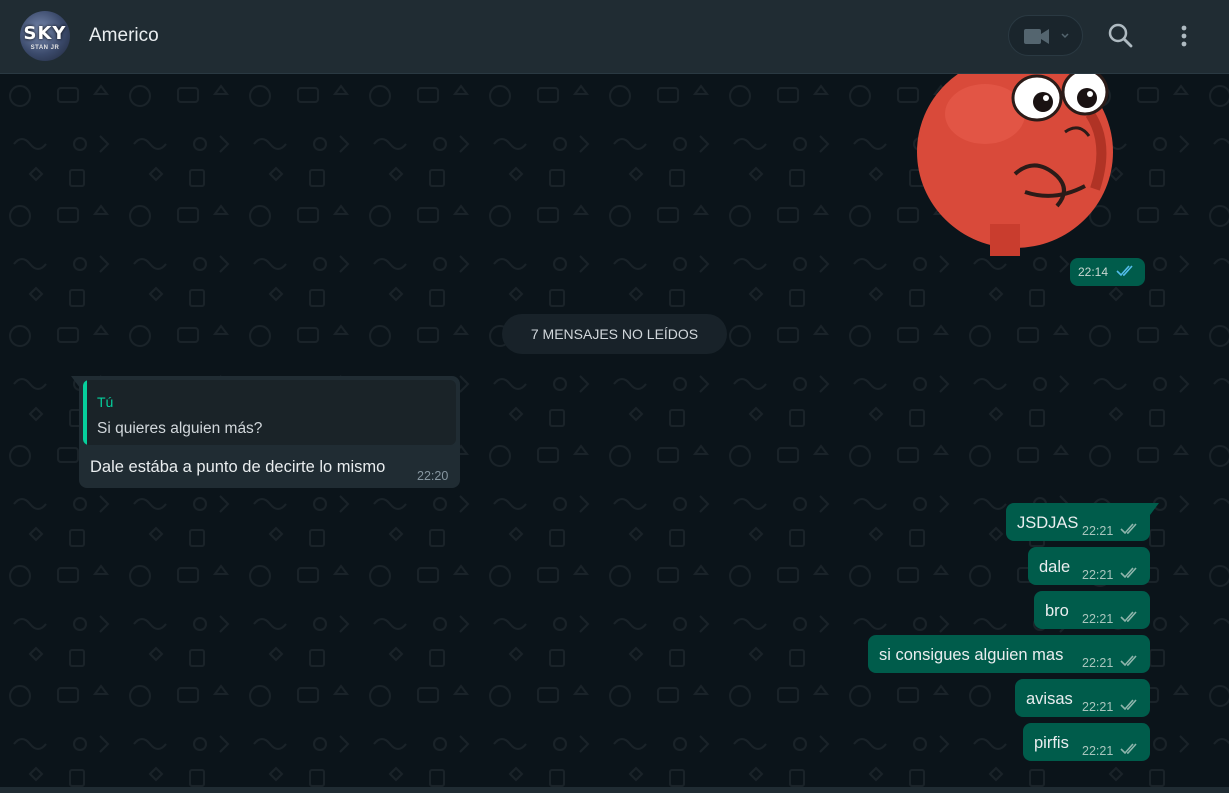 This screenshot has width=1229, height=793. Describe the element at coordinates (1086, 742) in the screenshot. I see `outgoing-message: pirfis 22:21` at that location.